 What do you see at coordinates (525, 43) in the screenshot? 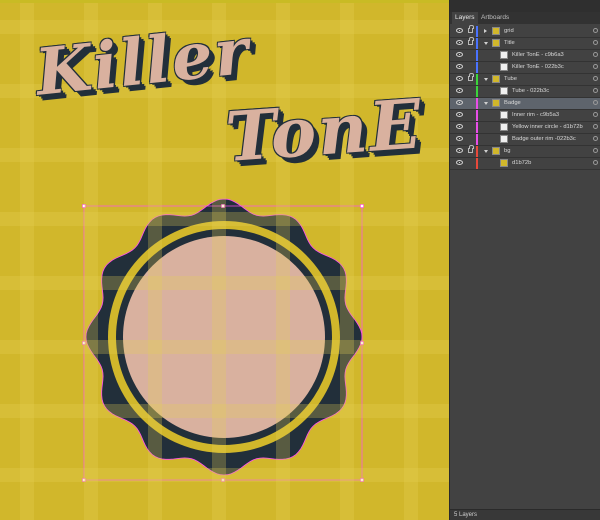
I see `layer-row: Title` at bounding box center [525, 43].